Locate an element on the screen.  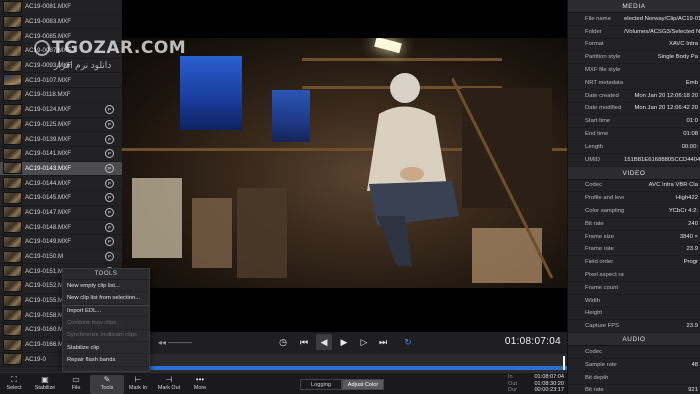
more-button: ••• More is located at coordinates (200, 384).